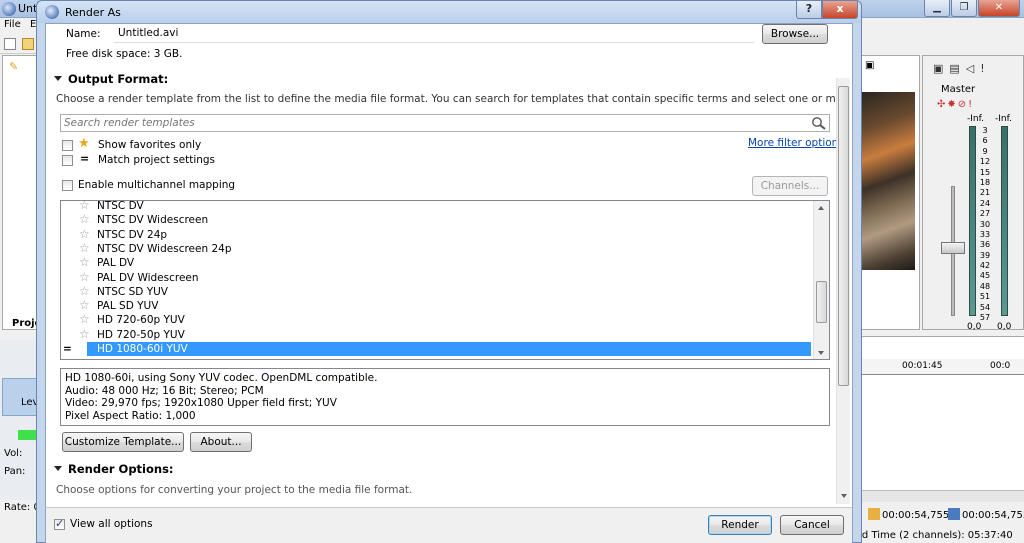 Image resolution: width=1024 pixels, height=543 pixels. What do you see at coordinates (985, 297) in the screenshot?
I see `meter-scale-tick: 51` at bounding box center [985, 297].